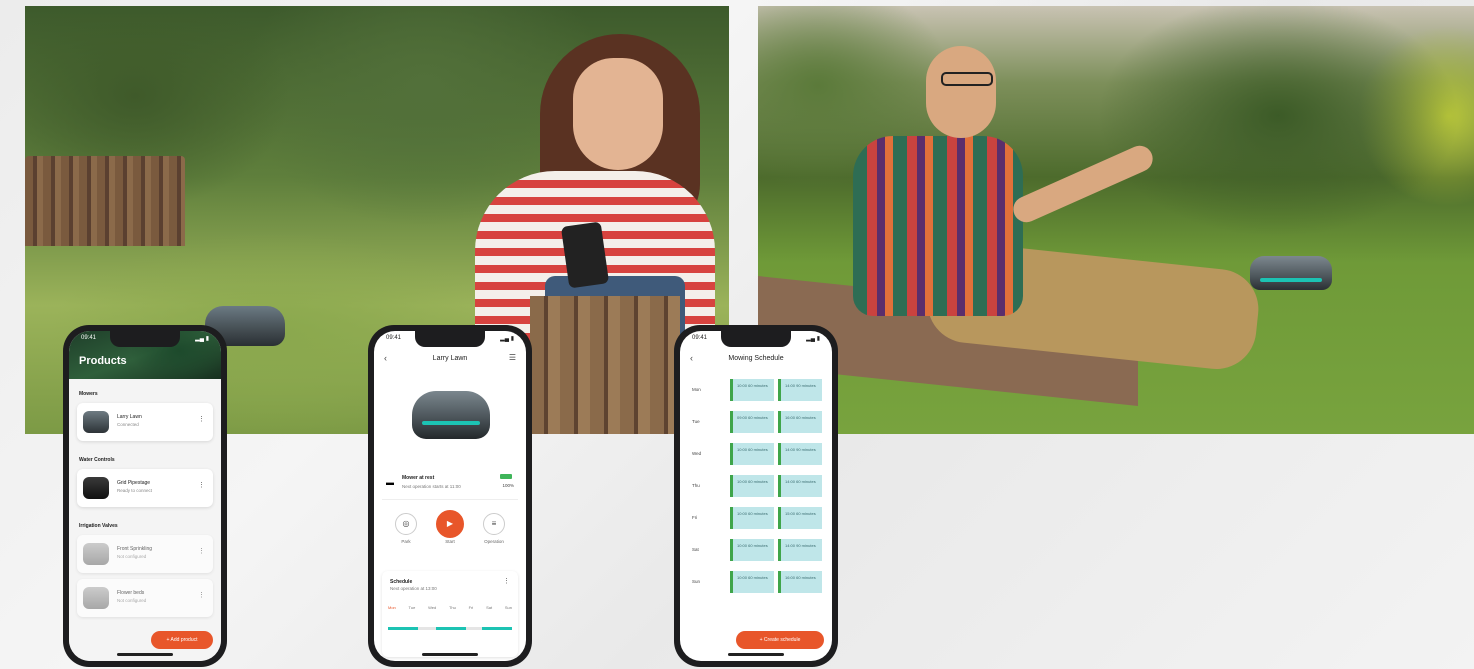 Image resolution: width=1474 pixels, height=669 pixels. I want to click on start-button: ▶ Start, so click(450, 527).